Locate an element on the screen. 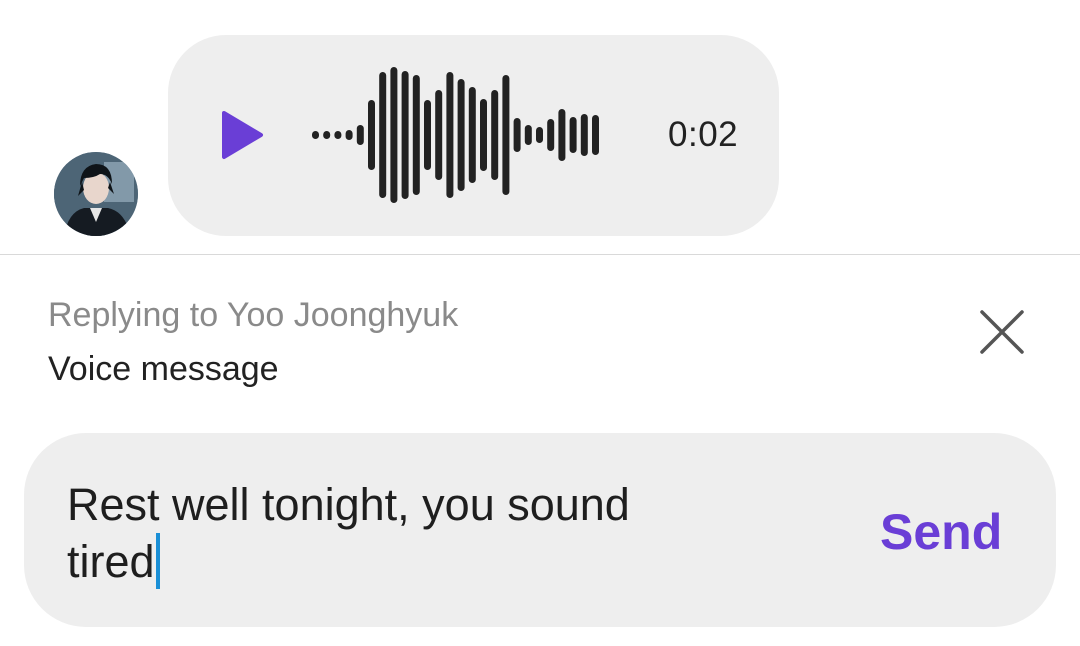  message-input-text: Rest well tonight, you sound tired is located at coordinates (387, 533).